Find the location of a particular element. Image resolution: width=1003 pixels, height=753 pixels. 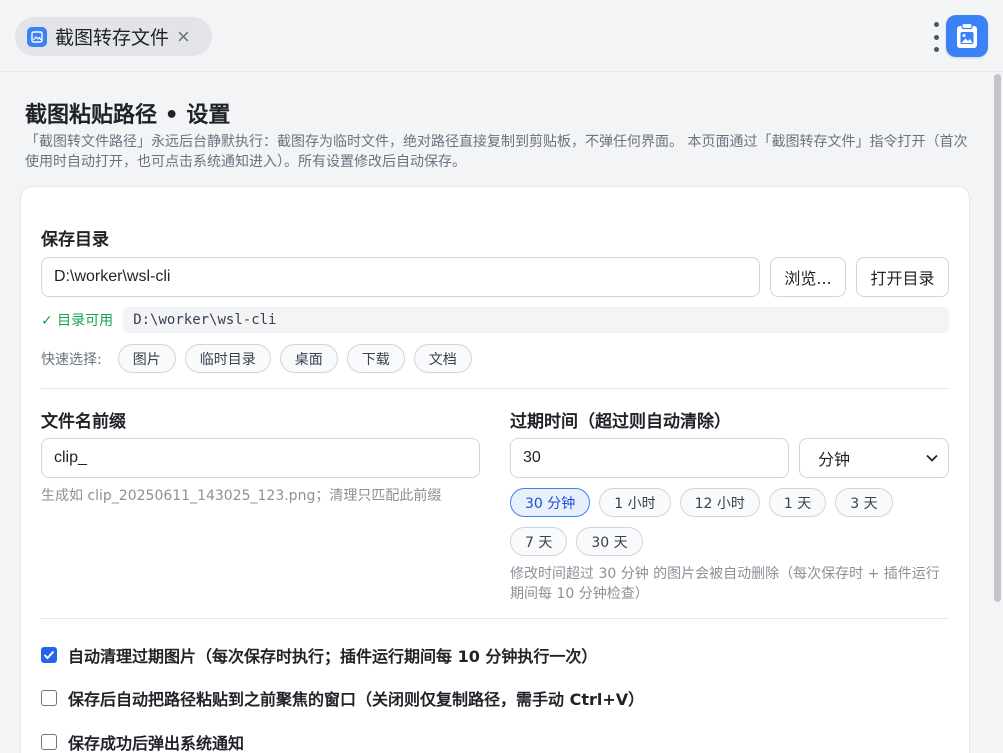

save-dir-label: 保存目录 is located at coordinates (75, 240).